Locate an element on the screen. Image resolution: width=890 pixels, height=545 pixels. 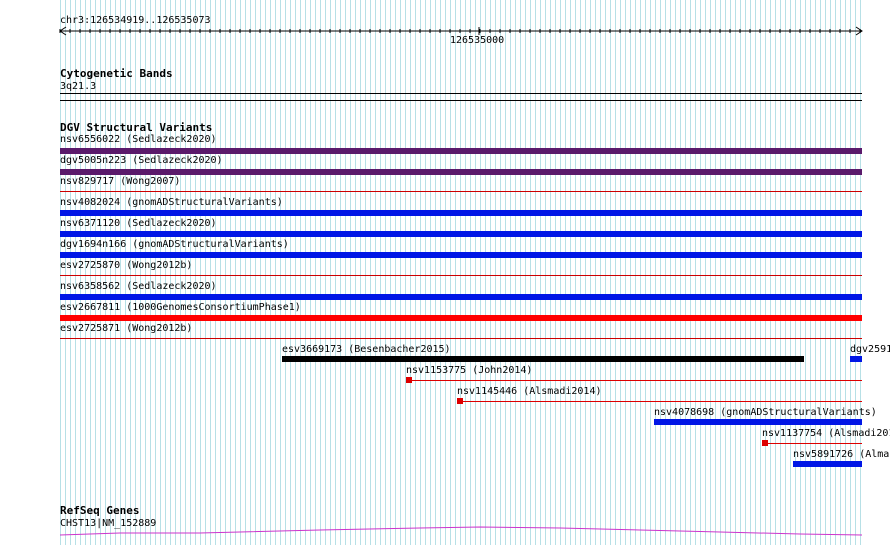
variant-label: nsv4082024 (gnomADStructuralVariants) is located at coordinates (171, 202).